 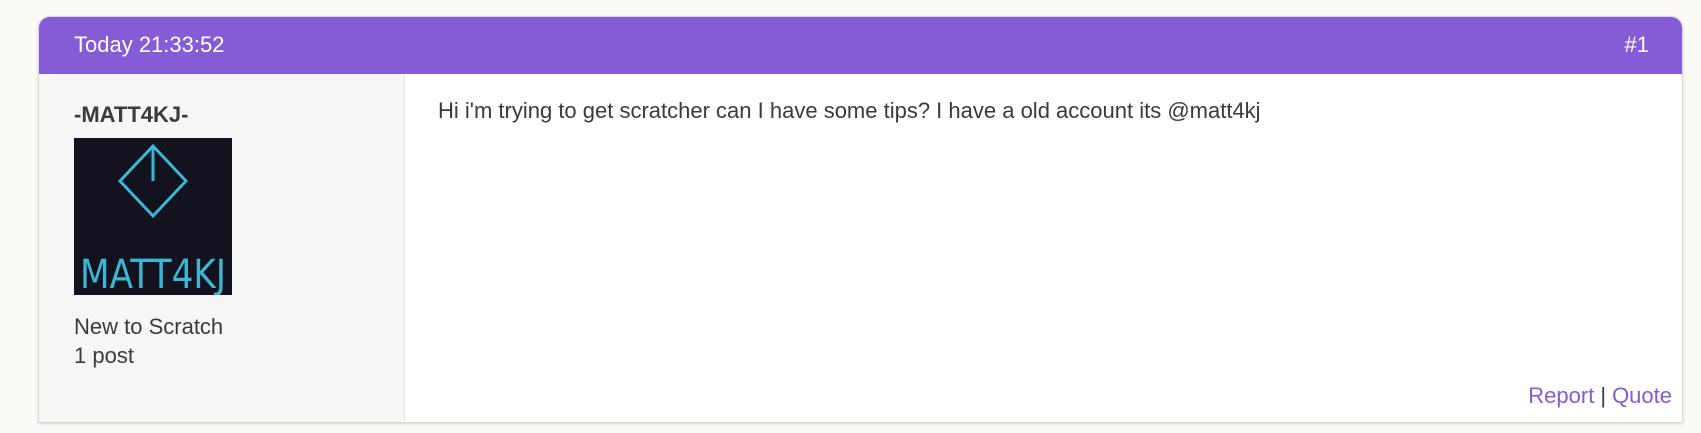 I want to click on post-header: Today 21:33:52 #1, so click(x=860, y=45).